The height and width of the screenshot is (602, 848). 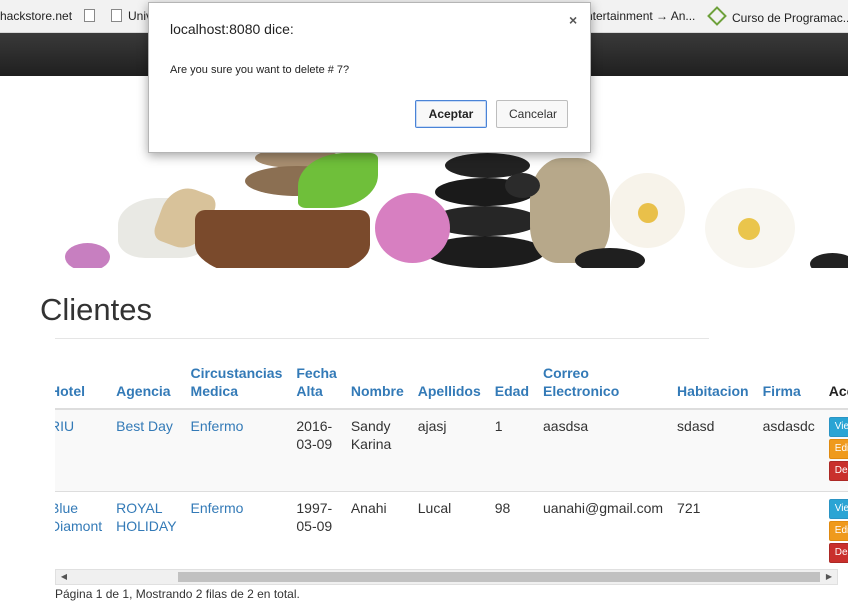 I want to click on header-nombre: Nombre, so click(x=377, y=384).